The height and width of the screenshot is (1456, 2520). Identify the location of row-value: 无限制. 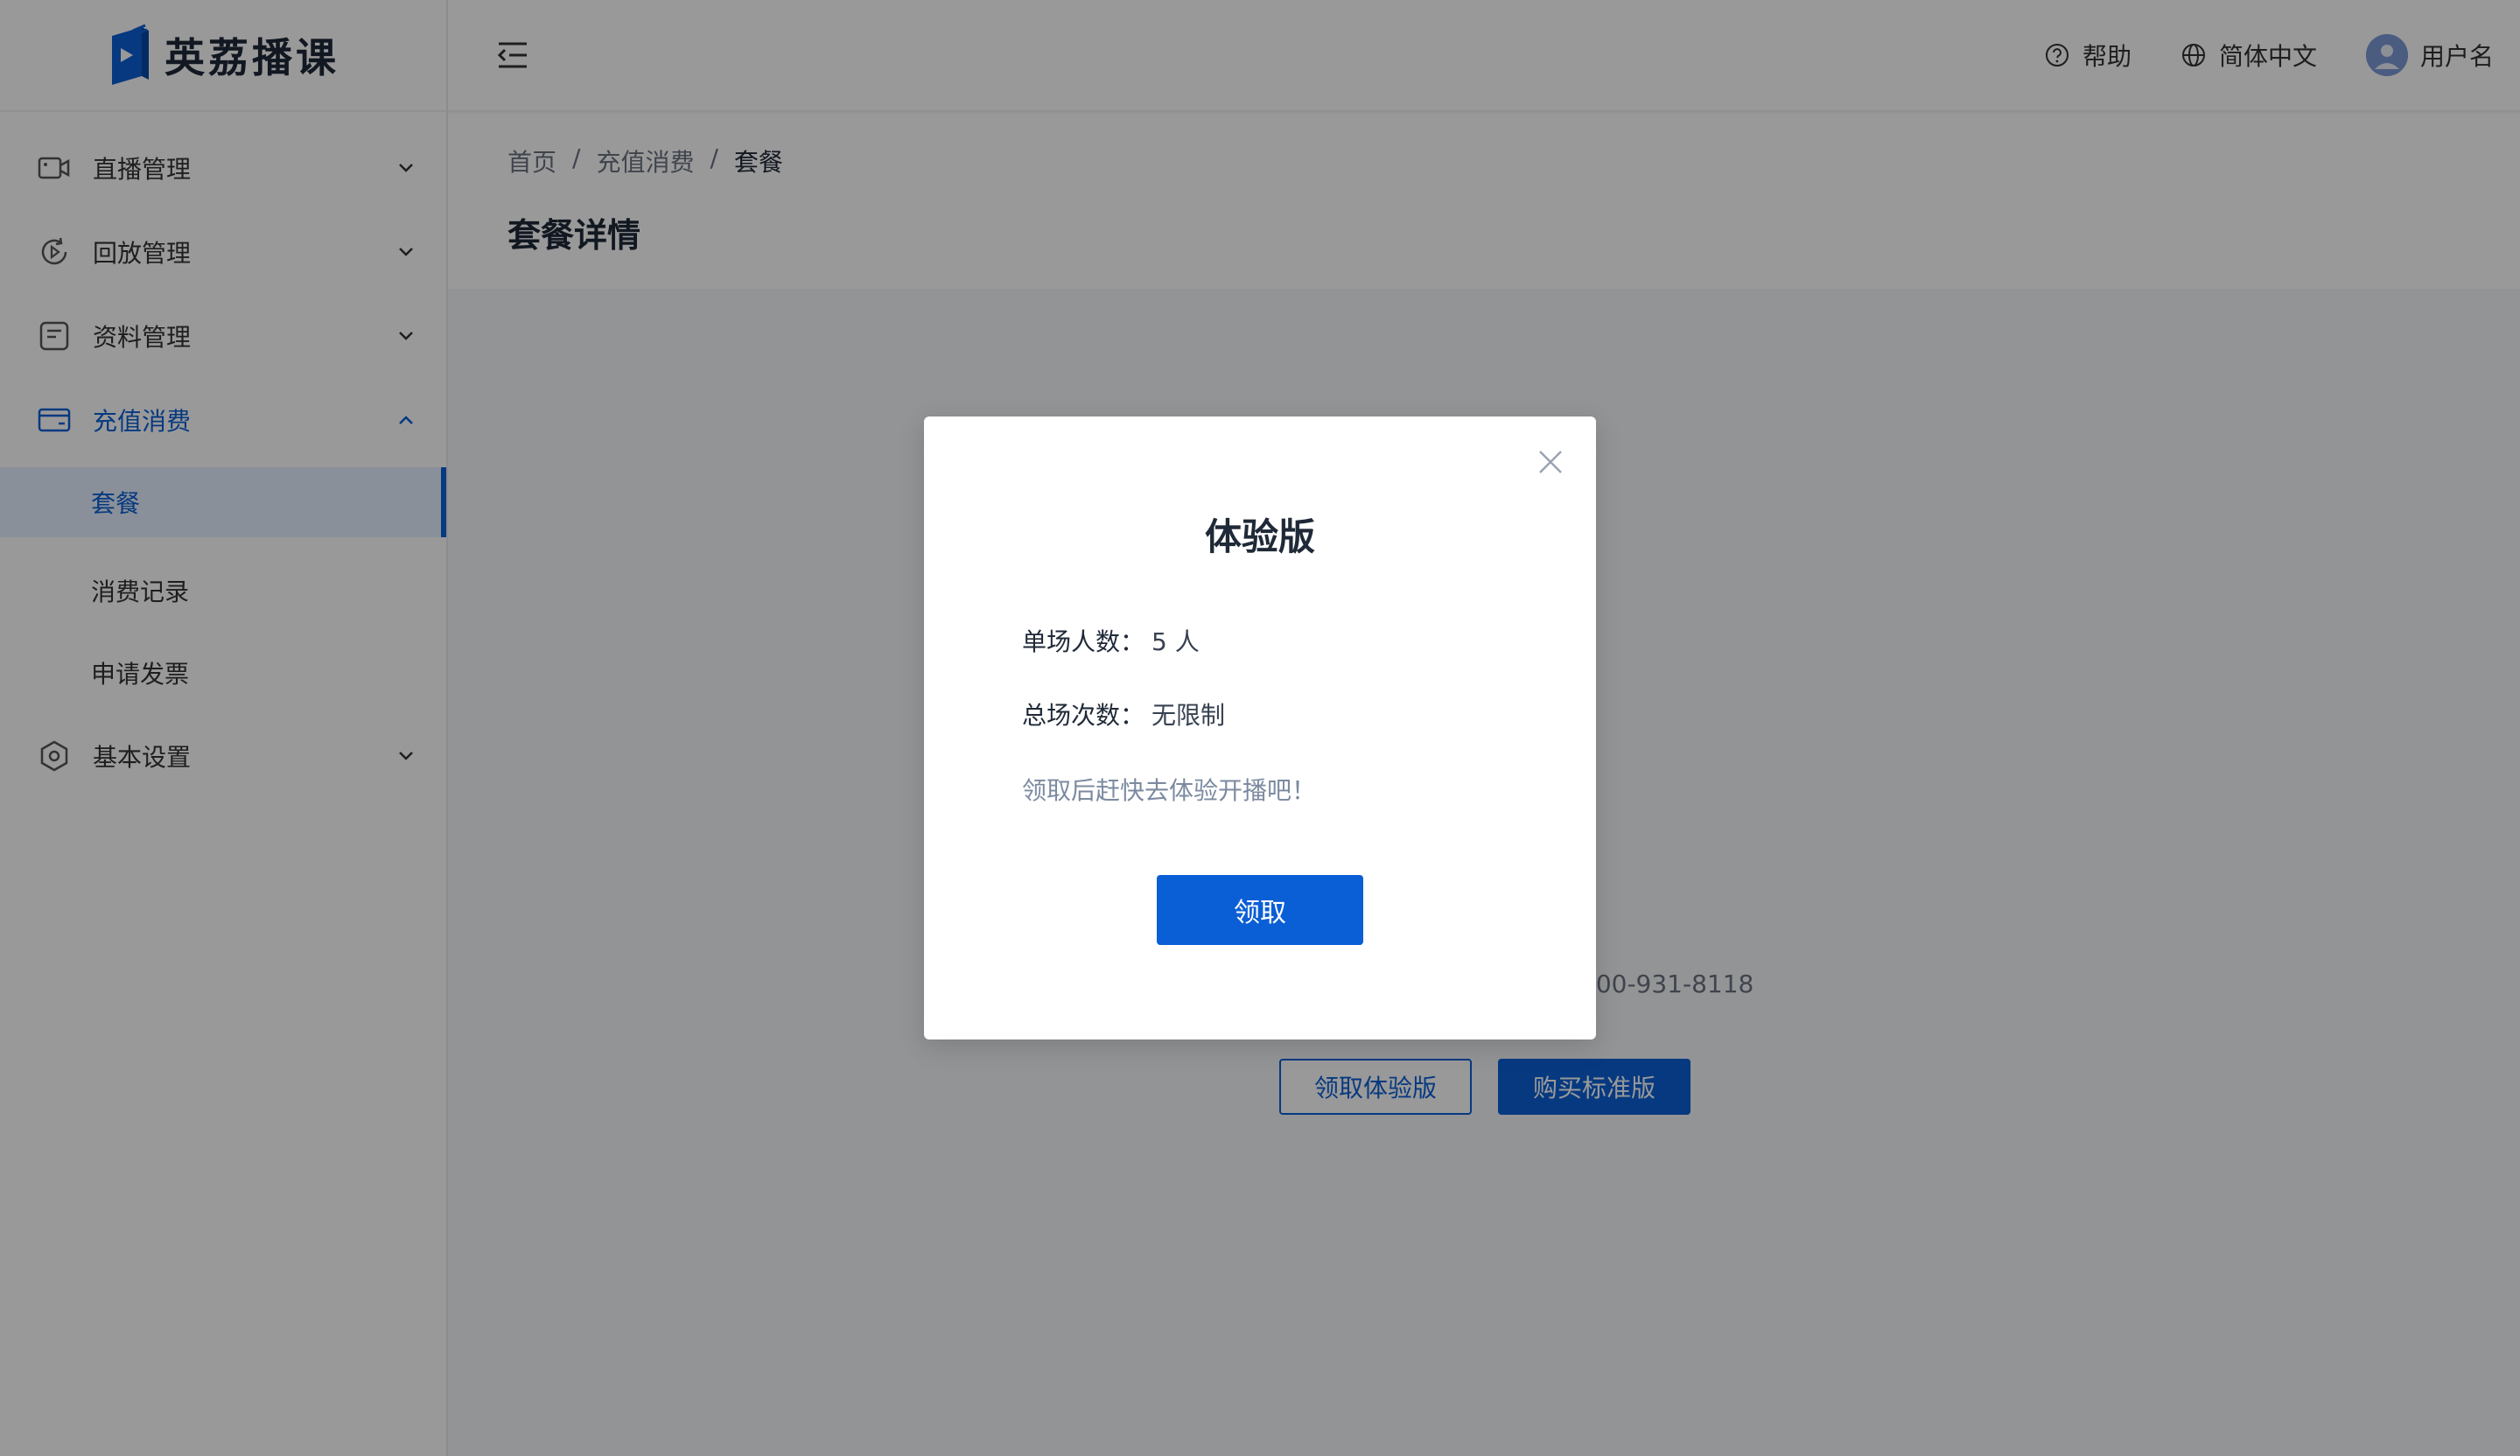
(1189, 715).